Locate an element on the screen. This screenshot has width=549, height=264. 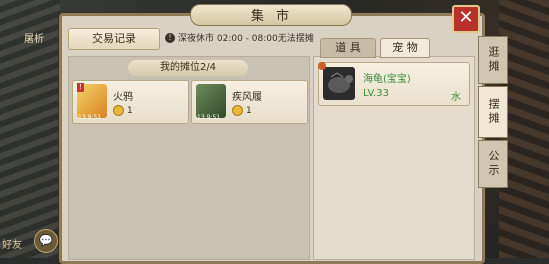
market-notice: ! 深夜休市 02:00 - 08:00无法摆摊 is located at coordinates (239, 37).